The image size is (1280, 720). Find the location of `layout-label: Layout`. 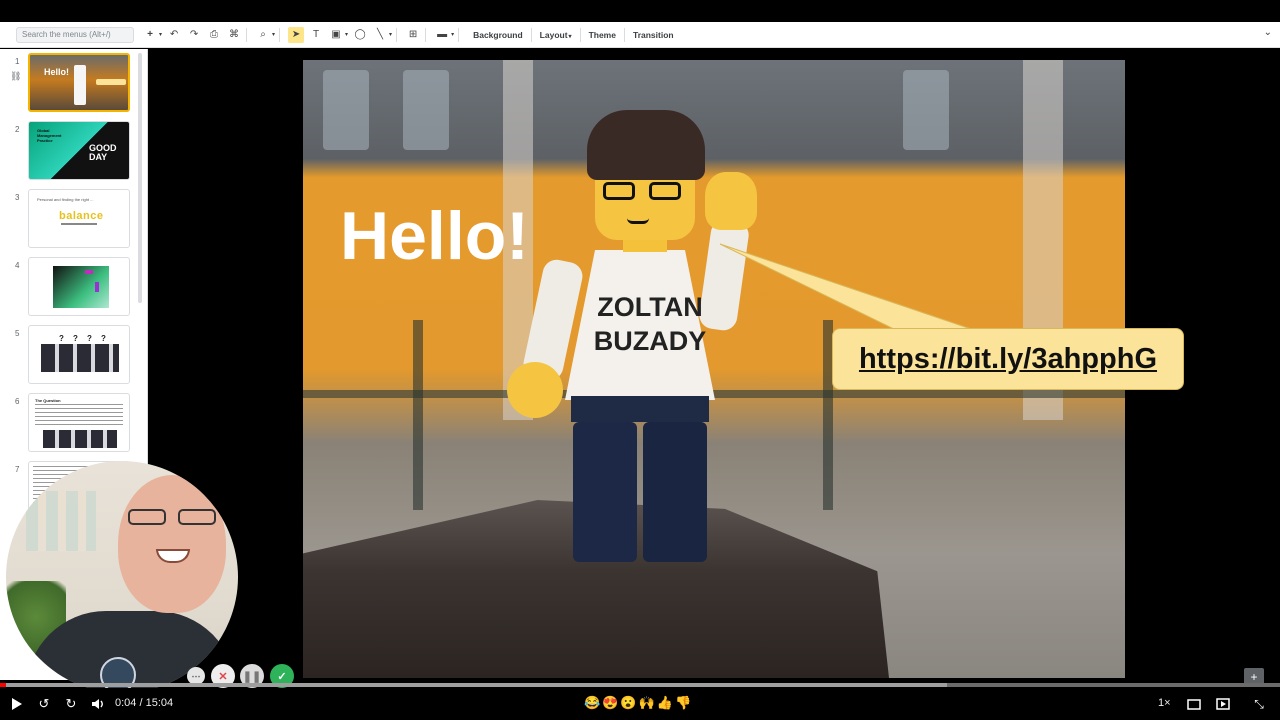

layout-label: Layout is located at coordinates (553, 34).